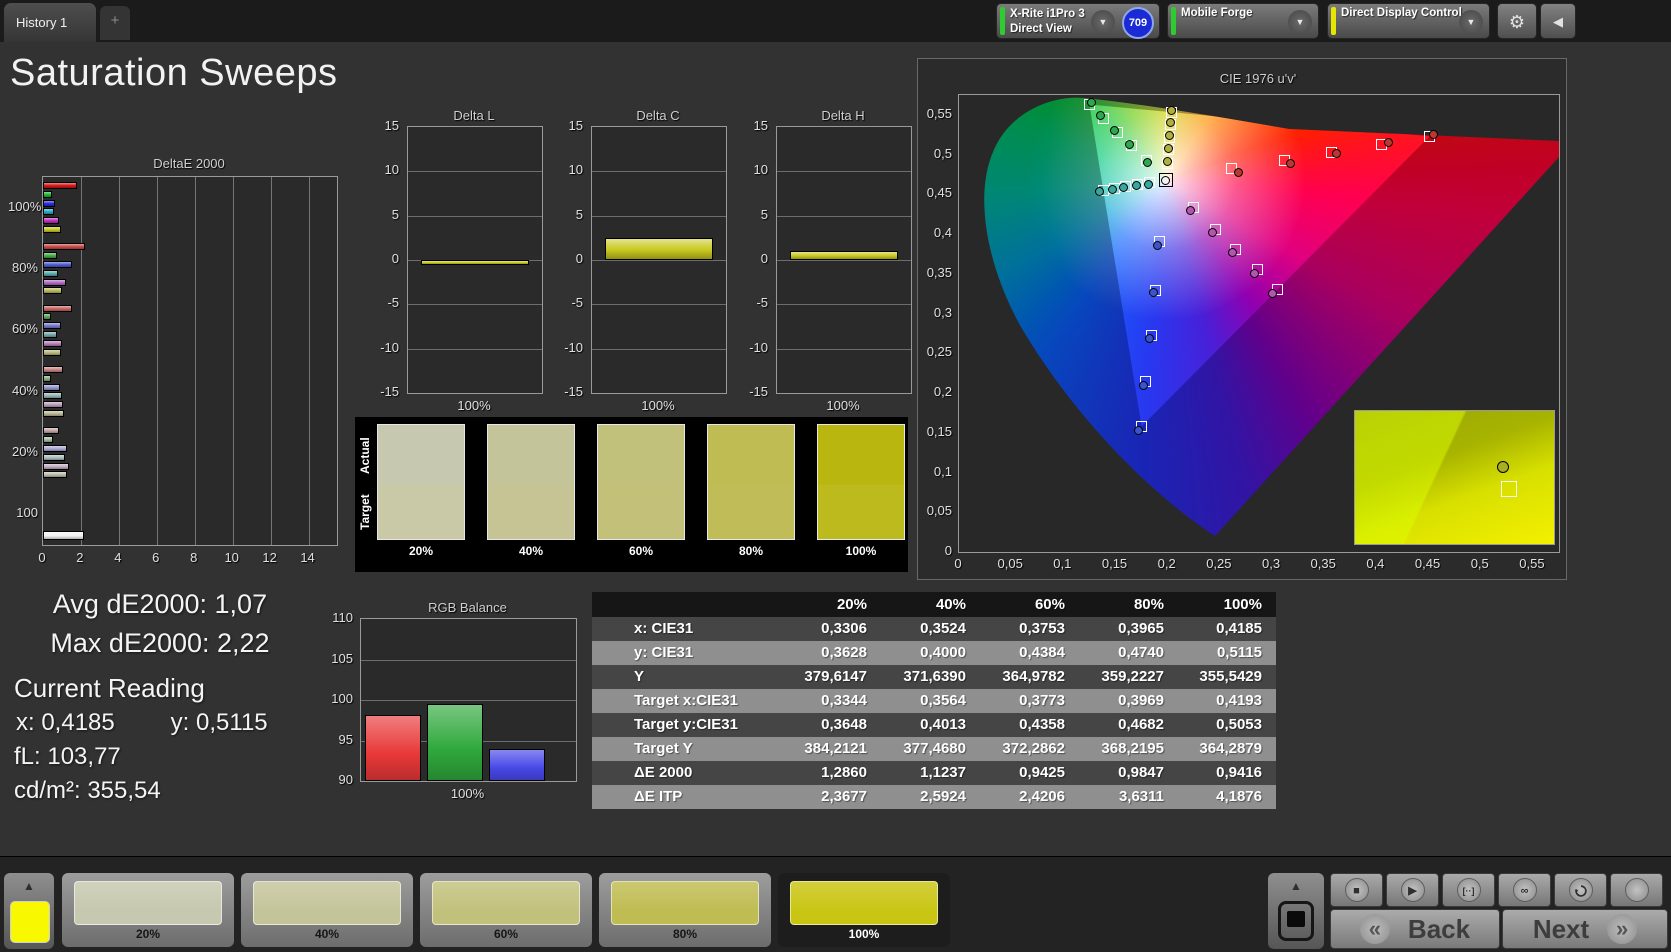 The width and height of the screenshot is (1671, 952). What do you see at coordinates (943, 724) in the screenshot?
I see `table-cell: 0,4013` at bounding box center [943, 724].